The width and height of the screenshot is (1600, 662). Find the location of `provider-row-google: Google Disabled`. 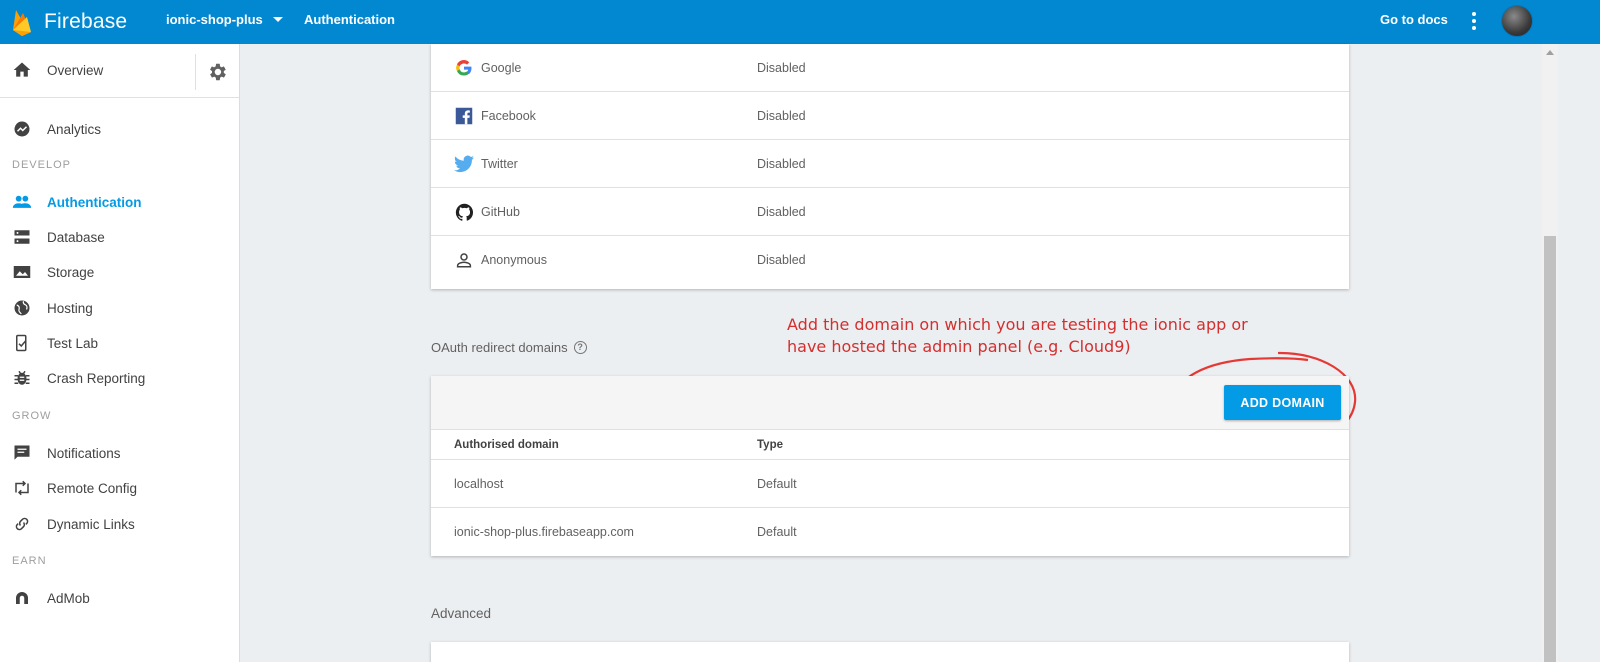

provider-row-google: Google Disabled is located at coordinates (890, 68).